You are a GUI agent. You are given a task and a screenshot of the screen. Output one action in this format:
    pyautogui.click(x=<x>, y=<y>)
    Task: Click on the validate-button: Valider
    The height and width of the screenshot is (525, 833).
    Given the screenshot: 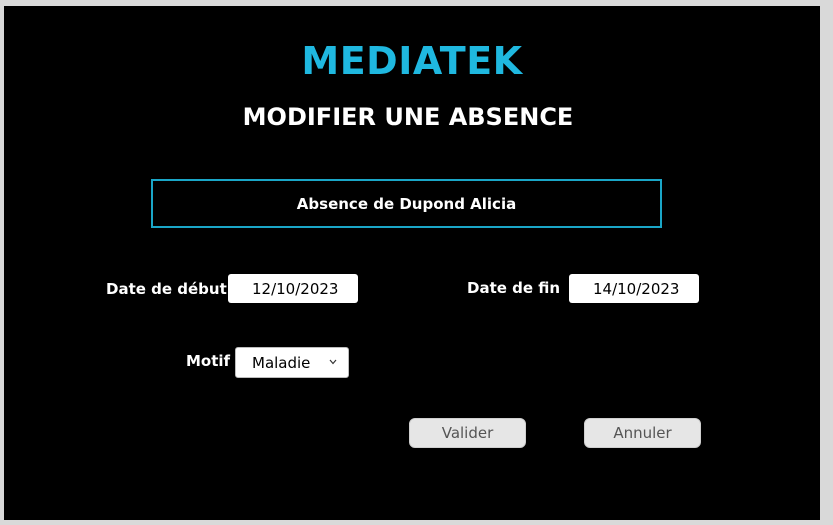 What is the action you would take?
    pyautogui.click(x=467, y=433)
    